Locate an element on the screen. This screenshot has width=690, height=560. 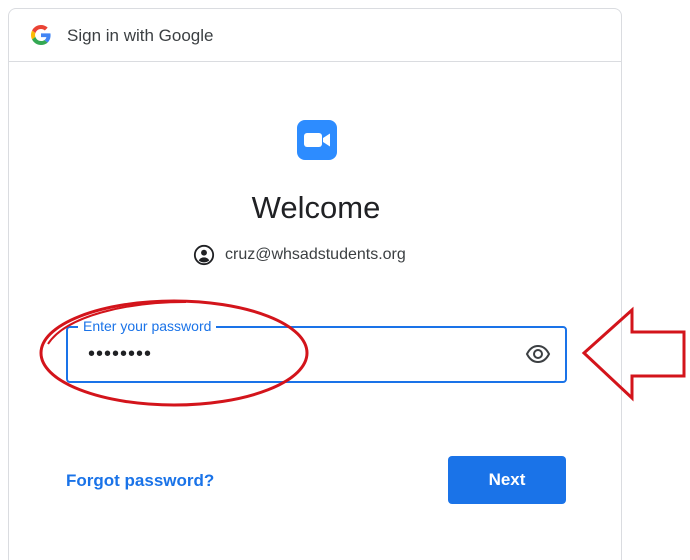
account-chip: cruz@whsadstudents.org is located at coordinates (299, 255).